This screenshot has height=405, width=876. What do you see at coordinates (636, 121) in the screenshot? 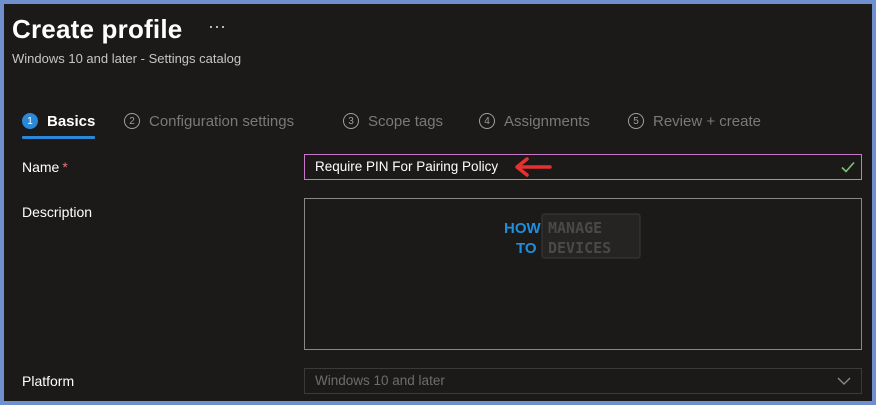
I see `step-number-5: 5` at bounding box center [636, 121].